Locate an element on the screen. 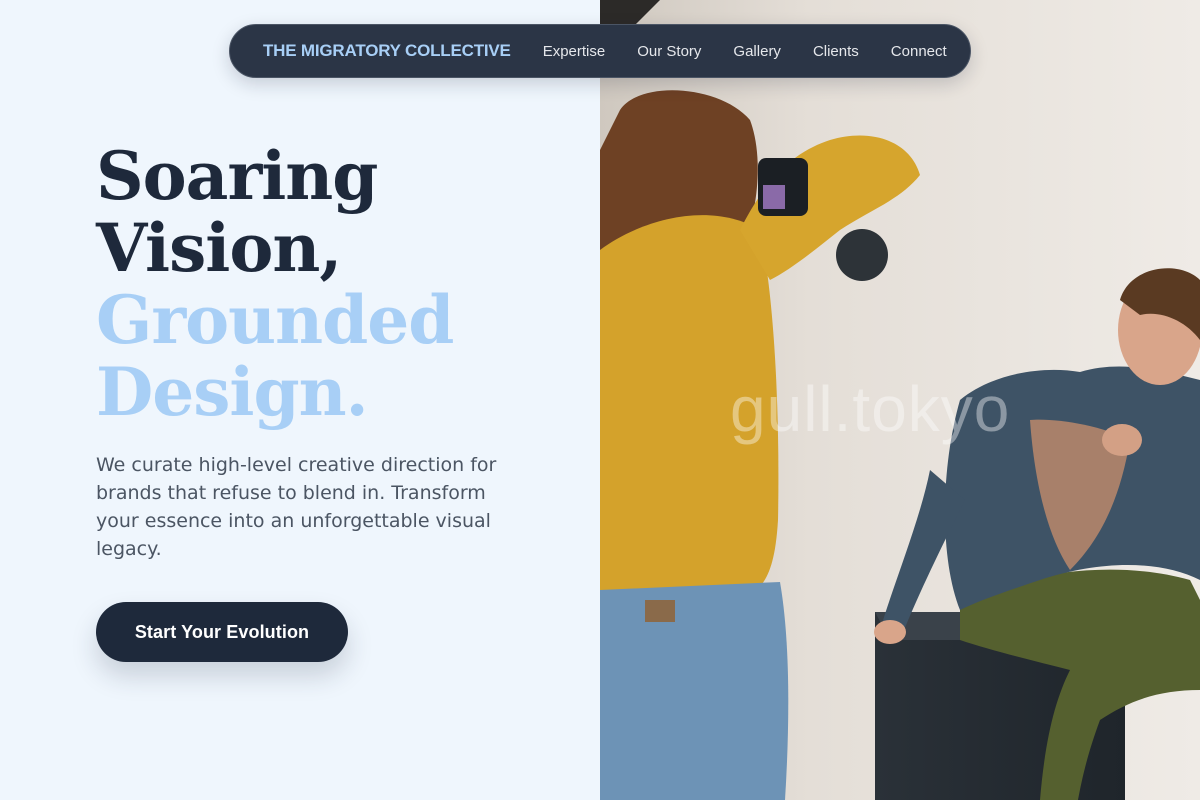  nav-link-clients: Clients is located at coordinates (836, 51).